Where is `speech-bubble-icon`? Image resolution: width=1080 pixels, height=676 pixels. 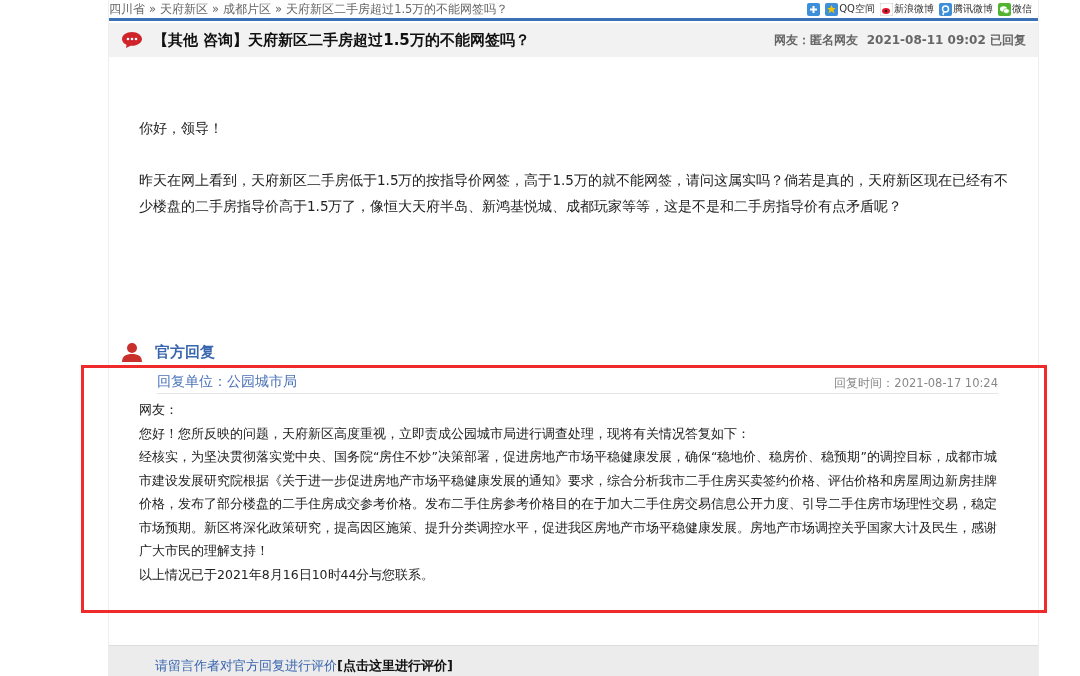 speech-bubble-icon is located at coordinates (132, 40).